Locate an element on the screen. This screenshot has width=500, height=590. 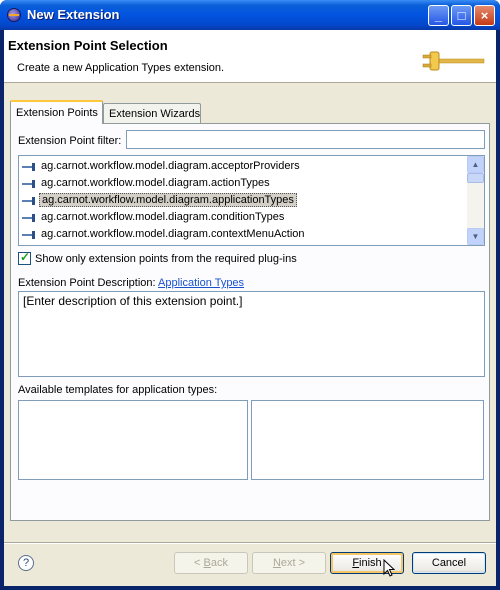
tab-extension-points: Extension Points is located at coordinates (56, 112).